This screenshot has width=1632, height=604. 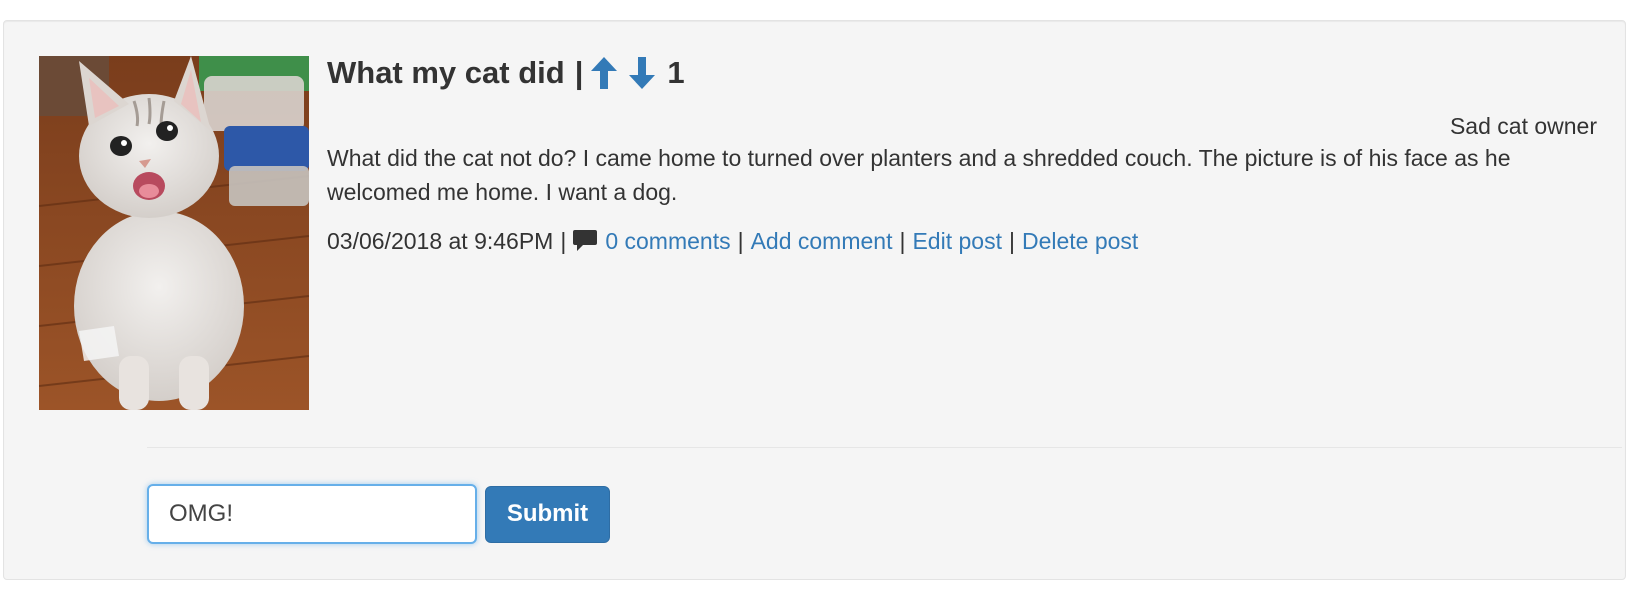 I want to click on comment-form: Submit, so click(x=378, y=514).